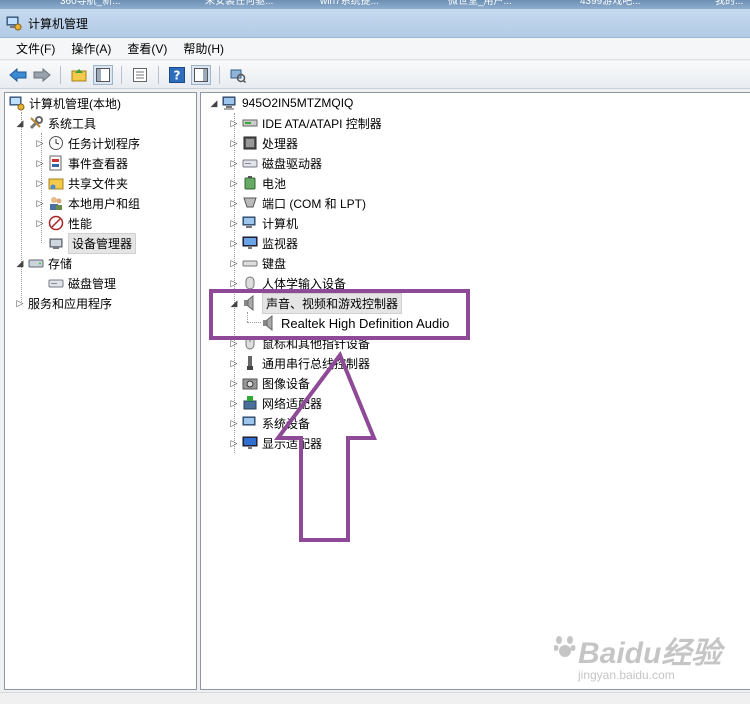  I want to click on keyboard-icon, so click(250, 263).